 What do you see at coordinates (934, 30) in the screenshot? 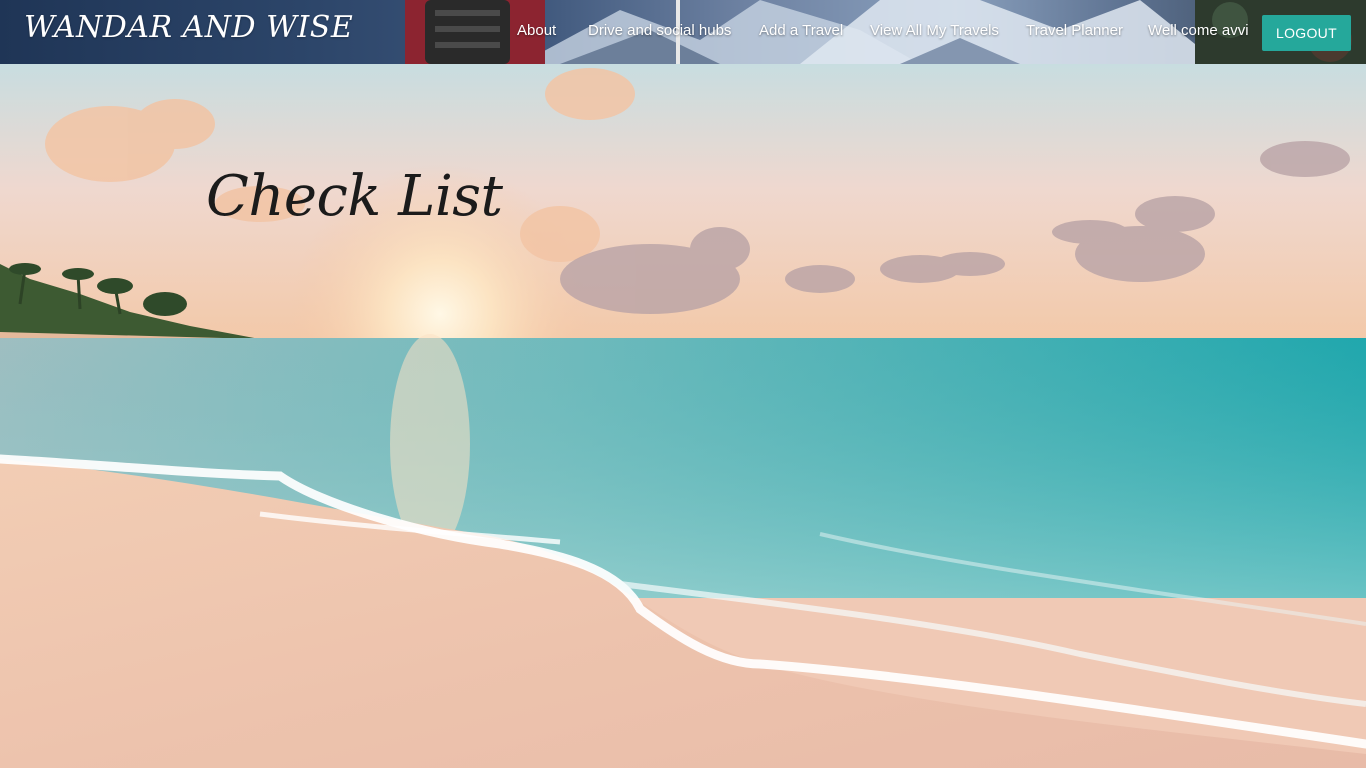
I see `nav-link-view-all-travels: View All My Travels` at bounding box center [934, 30].